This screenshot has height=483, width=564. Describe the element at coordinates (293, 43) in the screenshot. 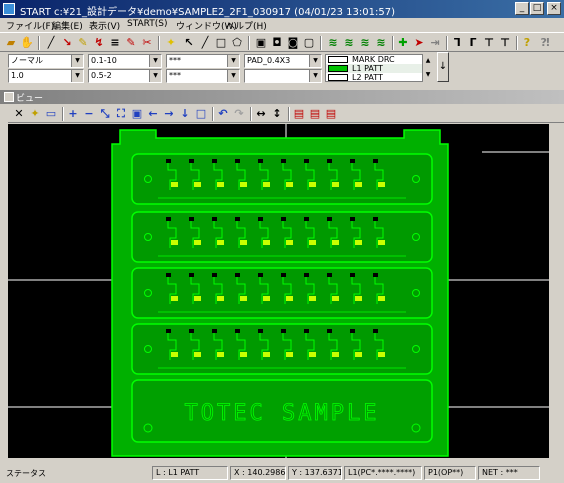

I see `pad-edit-icon: ◙` at that location.